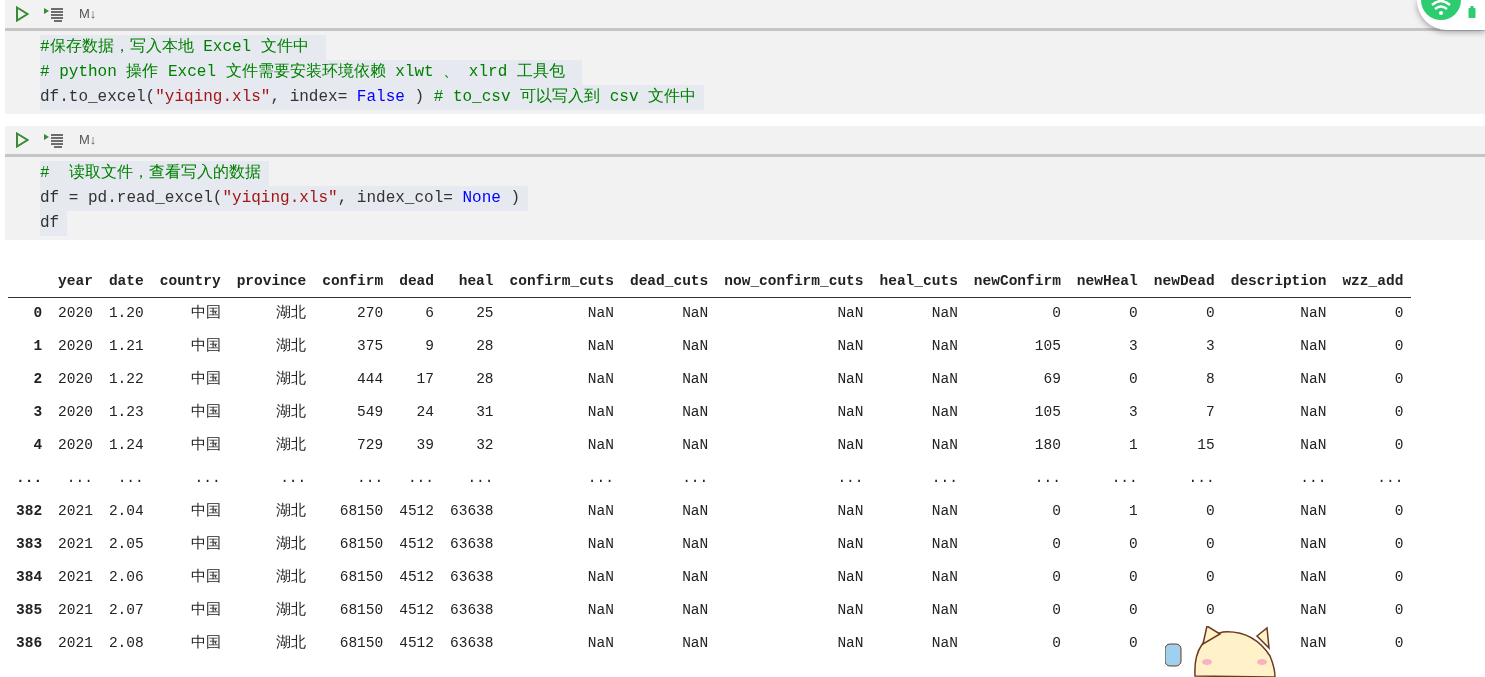  I want to click on table-cell-text: 24, so click(425, 412).